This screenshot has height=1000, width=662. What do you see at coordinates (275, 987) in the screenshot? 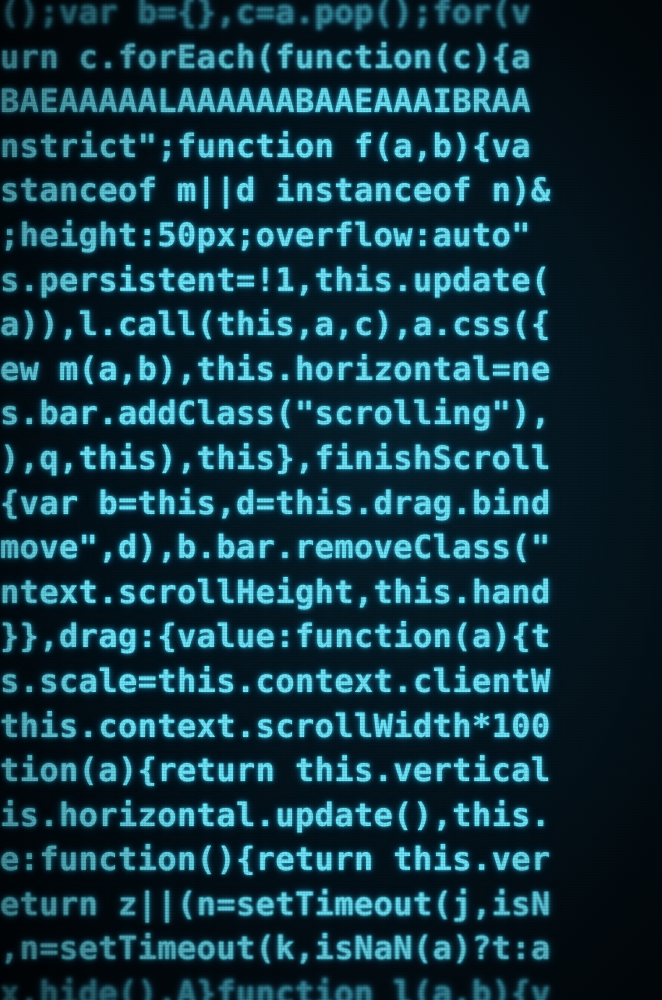
I see `code-line: x.hide(),A}function l(a,b){v` at bounding box center [275, 987].